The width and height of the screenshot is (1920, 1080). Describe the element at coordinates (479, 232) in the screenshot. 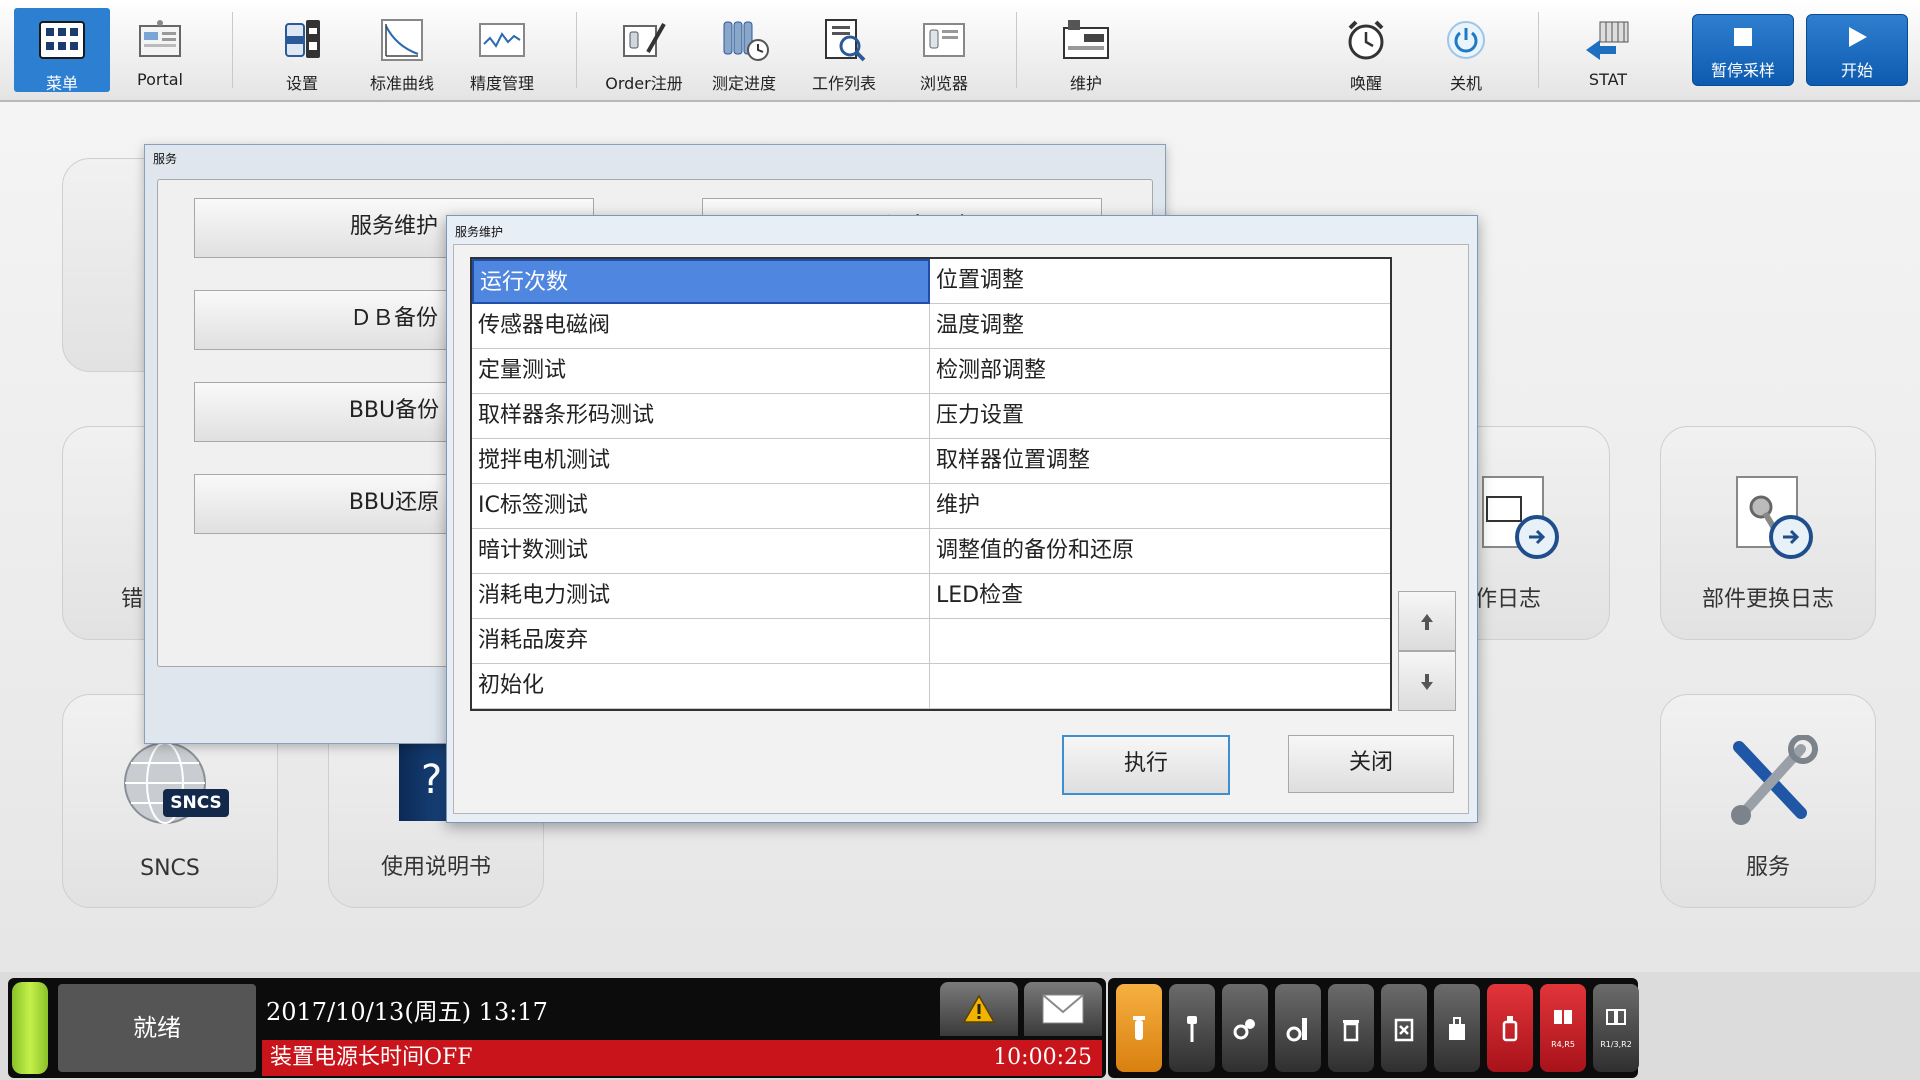

I see `service-maintenance-title: 服务维护` at that location.